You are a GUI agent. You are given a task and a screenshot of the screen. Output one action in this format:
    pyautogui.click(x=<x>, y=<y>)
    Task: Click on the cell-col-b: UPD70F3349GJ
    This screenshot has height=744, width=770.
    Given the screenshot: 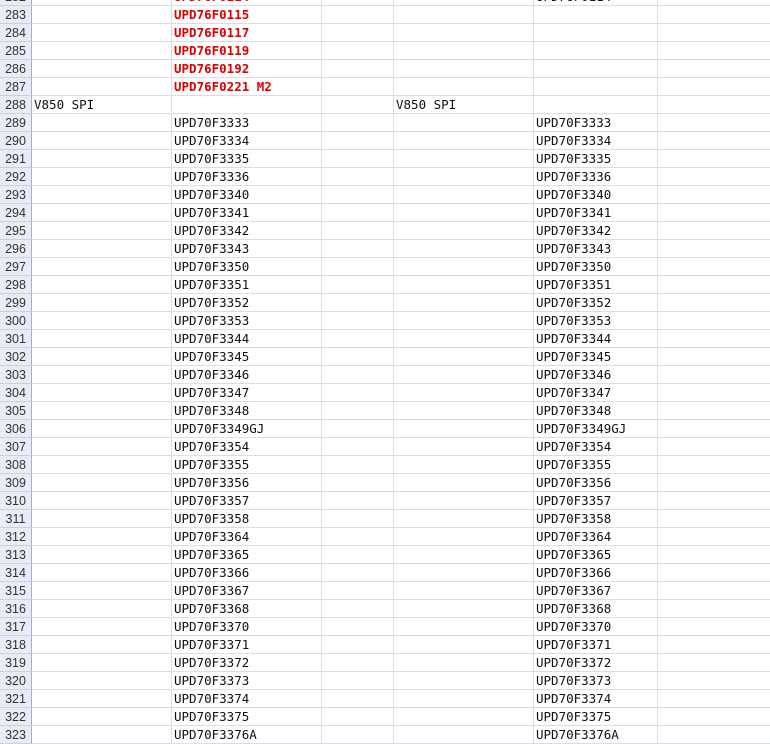 What is the action you would take?
    pyautogui.click(x=247, y=429)
    